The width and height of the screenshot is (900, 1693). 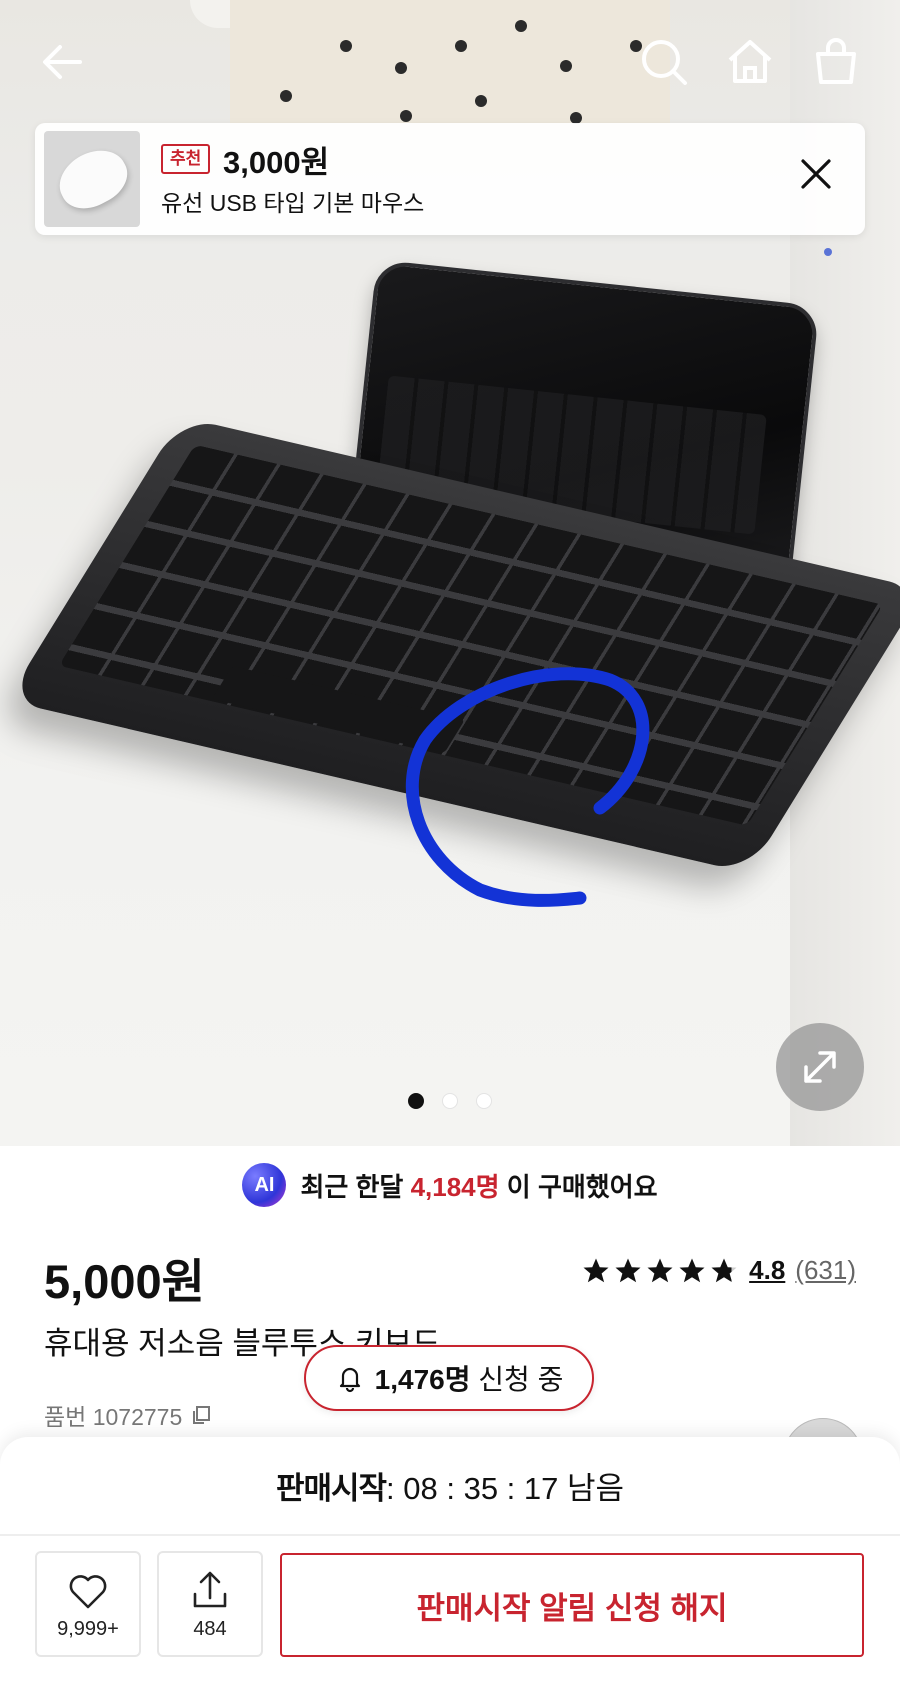 I want to click on close-icon, so click(x=816, y=174).